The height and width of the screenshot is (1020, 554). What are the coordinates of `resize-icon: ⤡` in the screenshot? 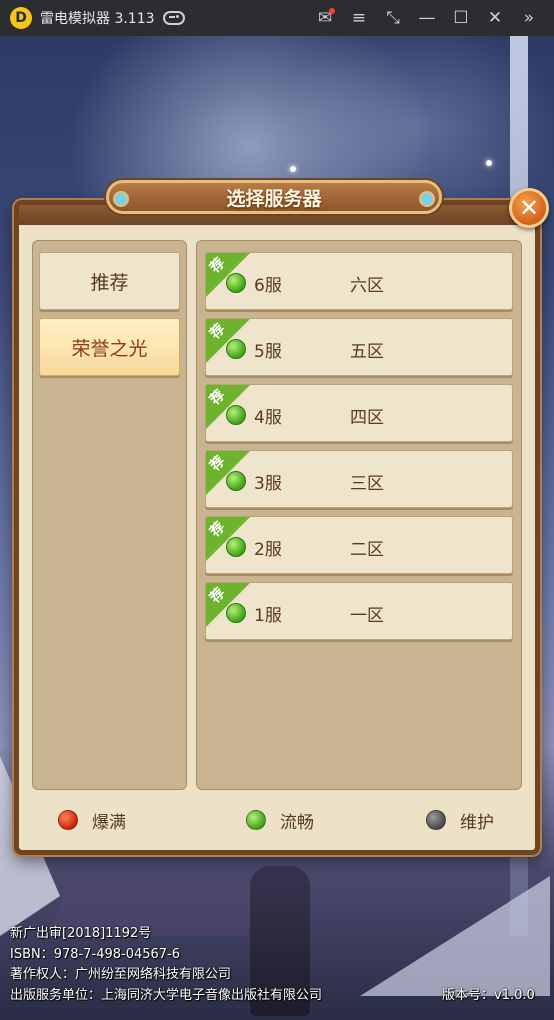 It's located at (393, 18).